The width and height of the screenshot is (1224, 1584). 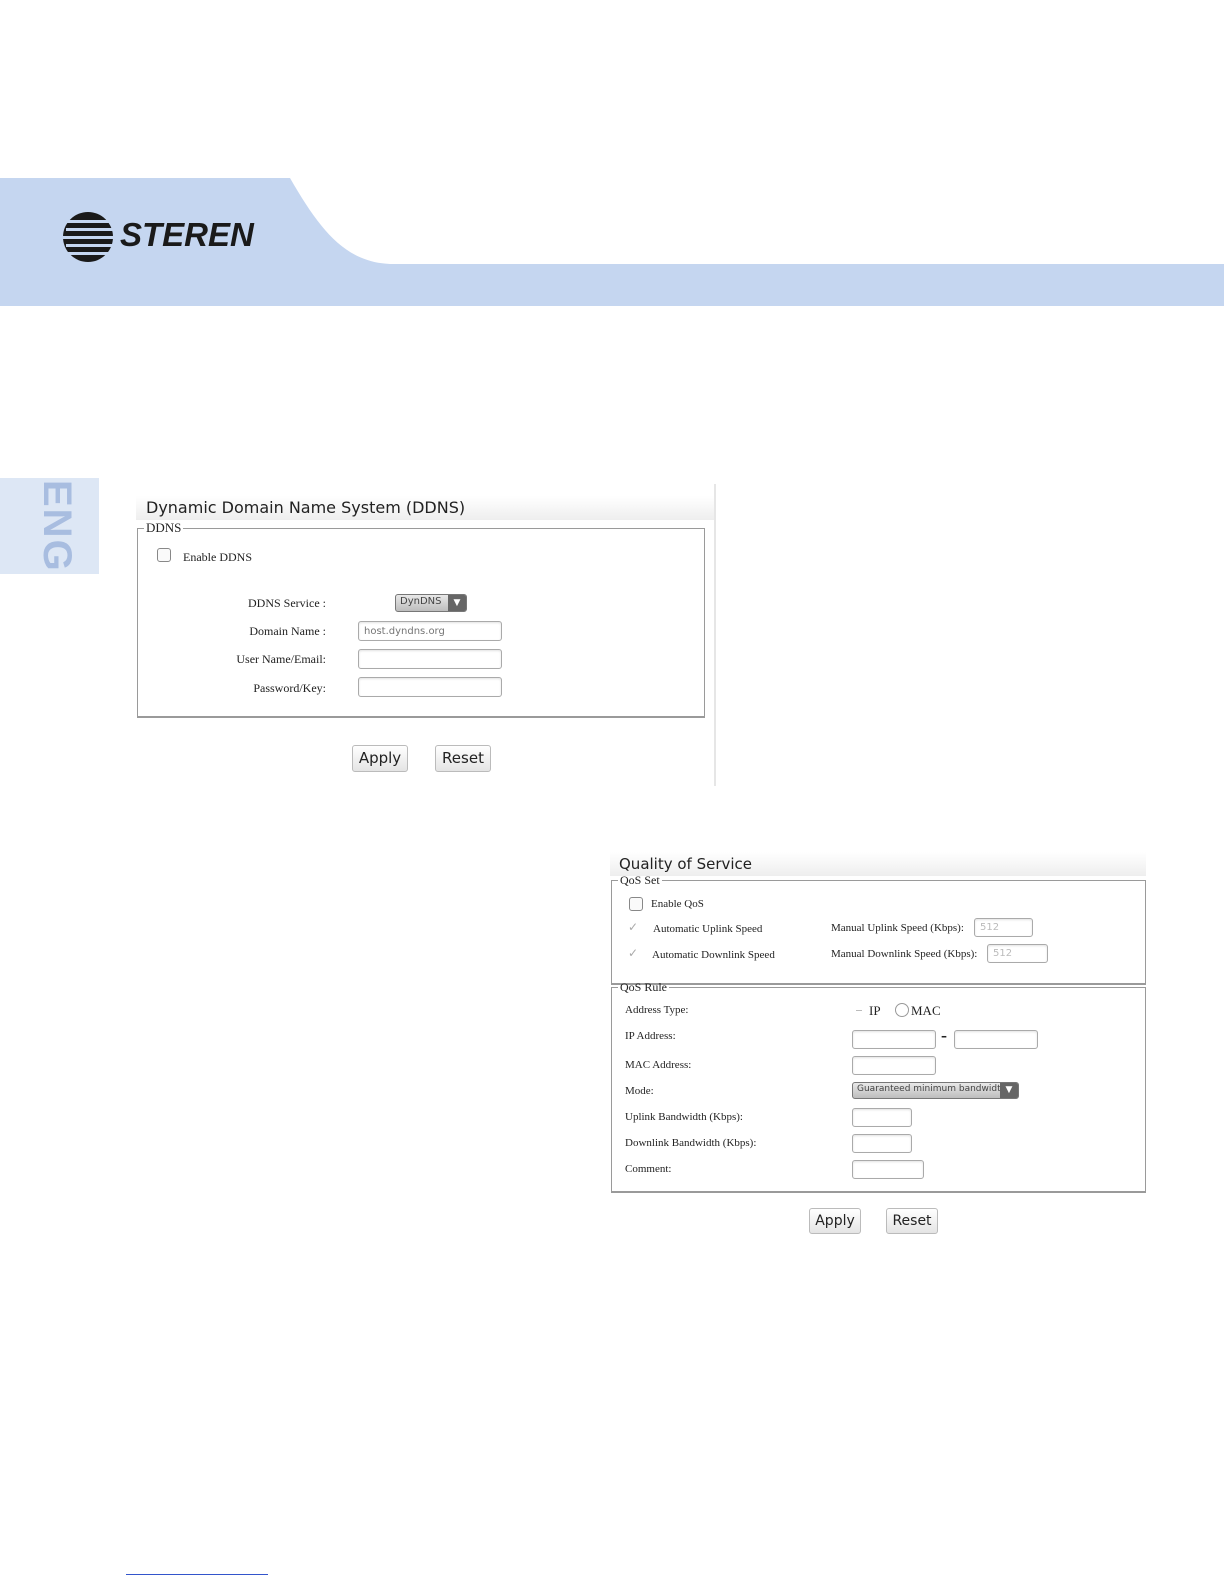 I want to click on auto-downlink-label: Automatic Downlink Speed, so click(x=713, y=955).